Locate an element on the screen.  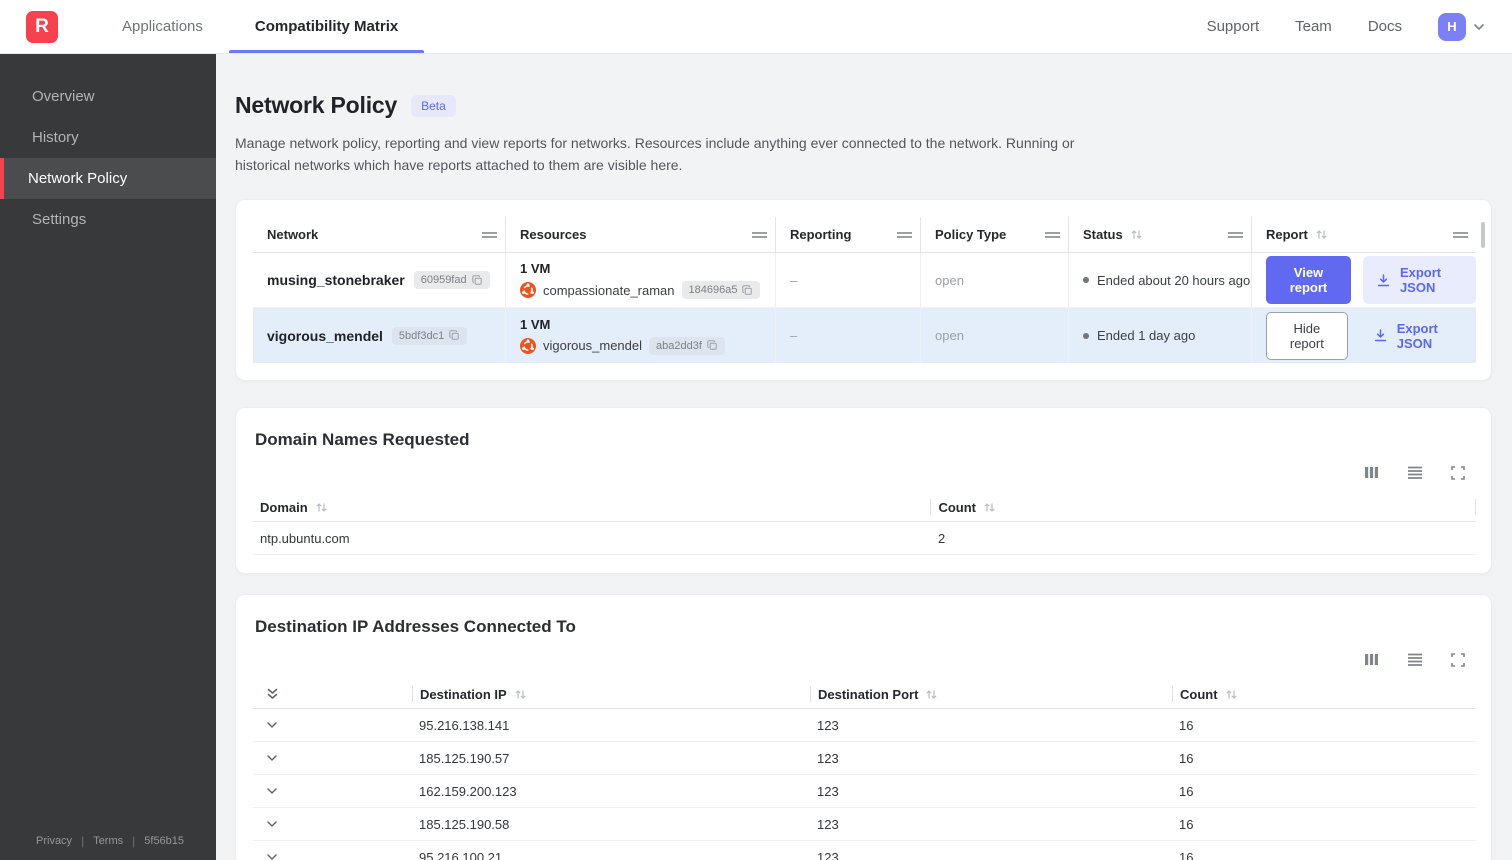
column-label: Destination IP is located at coordinates (463, 694).